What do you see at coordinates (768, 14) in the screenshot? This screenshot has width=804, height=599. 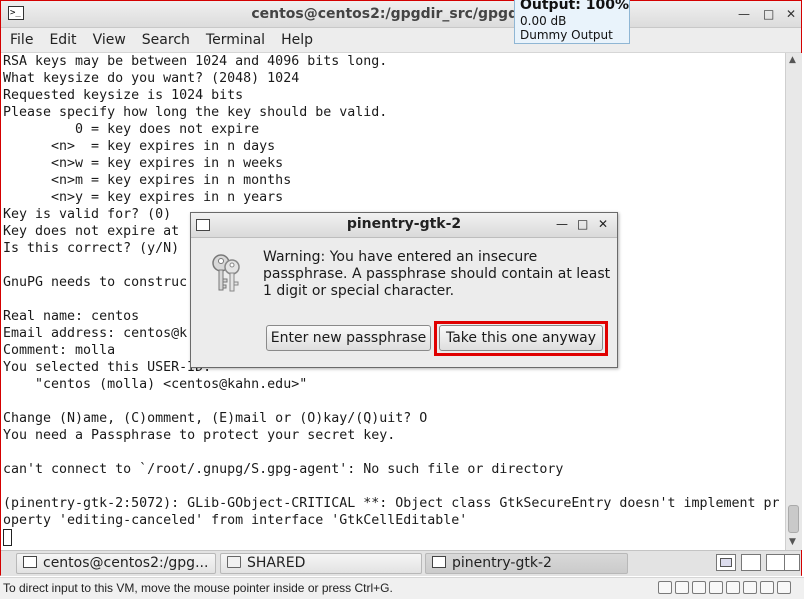 I see `maximize-icon: □` at bounding box center [768, 14].